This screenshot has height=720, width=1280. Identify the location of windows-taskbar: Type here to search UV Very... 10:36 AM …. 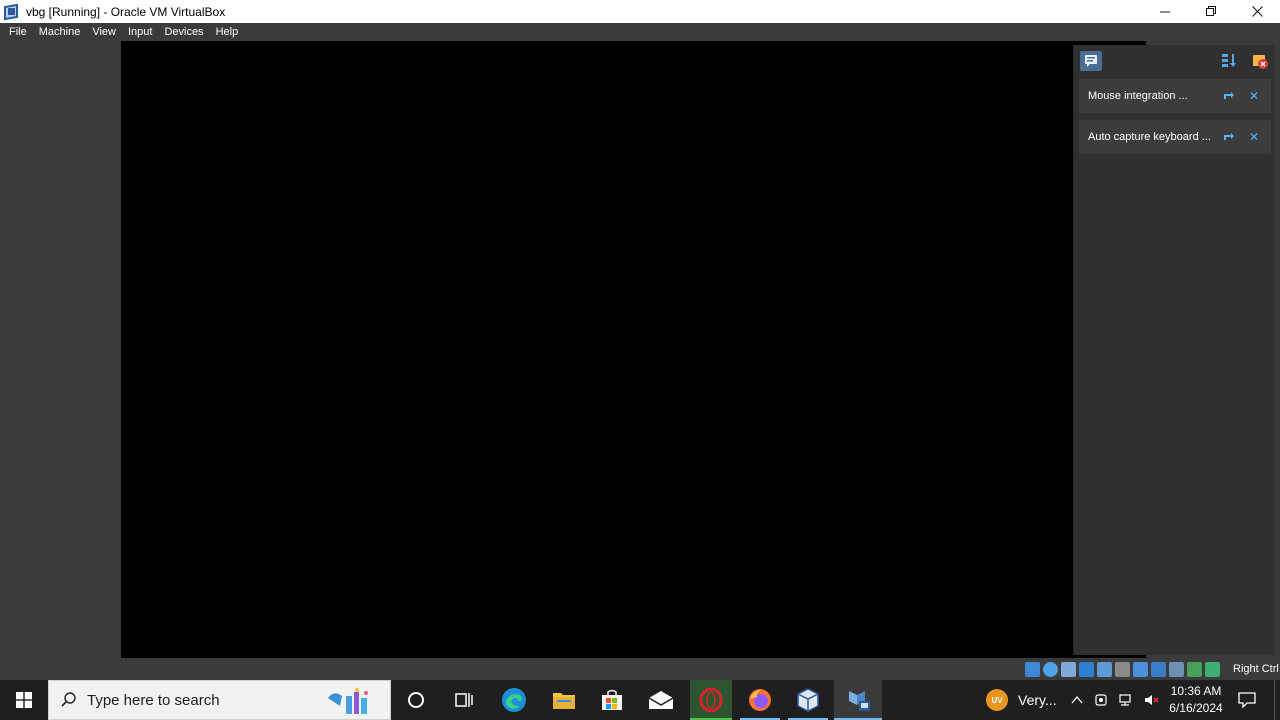
(640, 700).